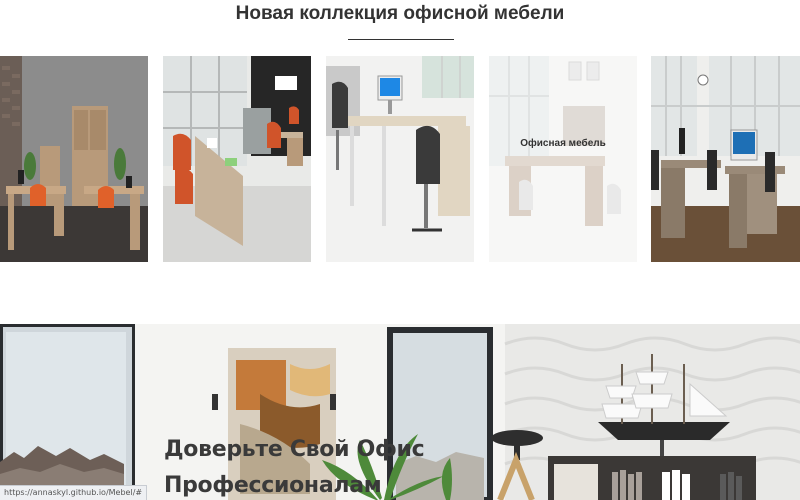 This screenshot has height=500, width=800. I want to click on gallery-item-office-room, so click(237, 159).